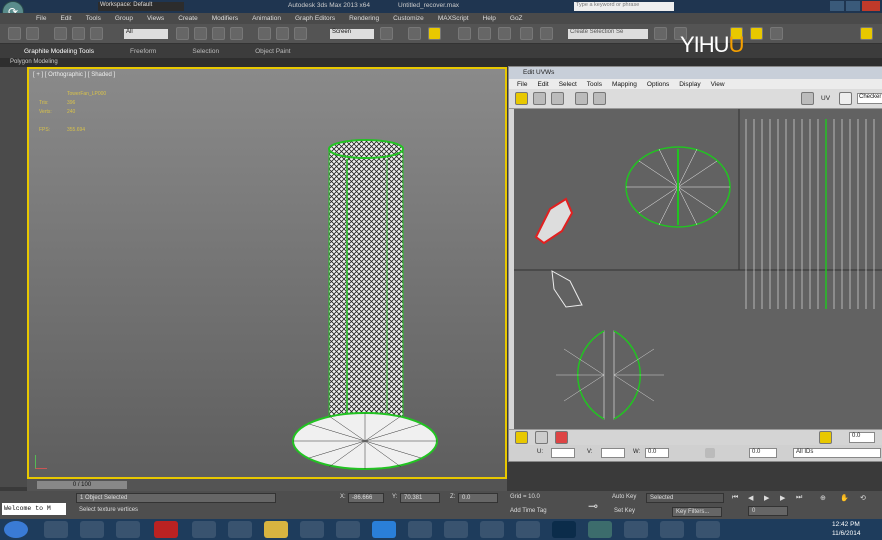  What do you see at coordinates (862, 437) in the screenshot?
I see `uv-spin-field: 0.0` at bounding box center [862, 437].